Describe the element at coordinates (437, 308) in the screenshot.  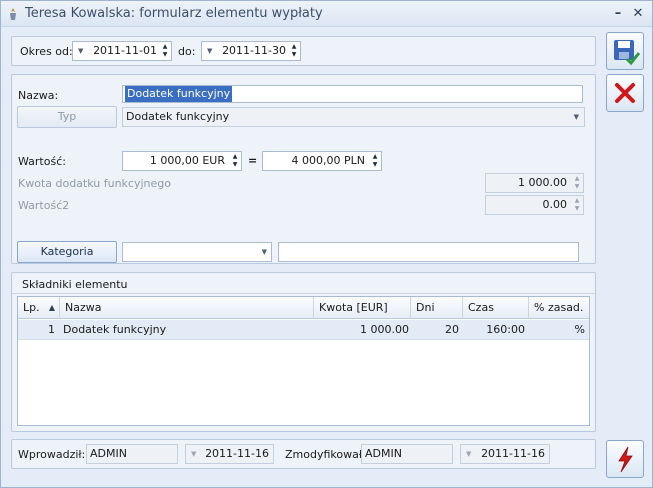
I see `column-dni: Dni` at that location.